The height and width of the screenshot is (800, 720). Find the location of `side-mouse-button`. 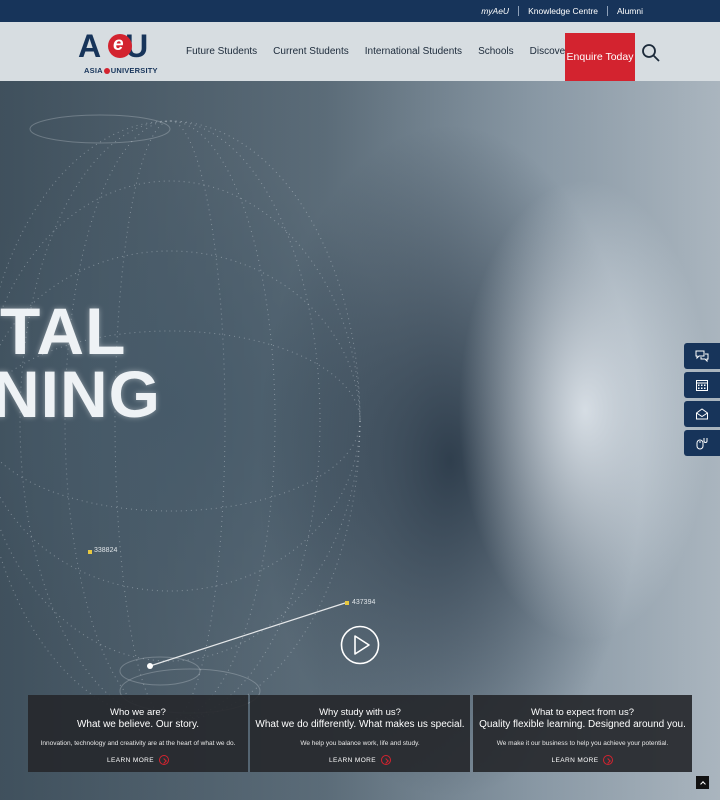

side-mouse-button is located at coordinates (702, 443).